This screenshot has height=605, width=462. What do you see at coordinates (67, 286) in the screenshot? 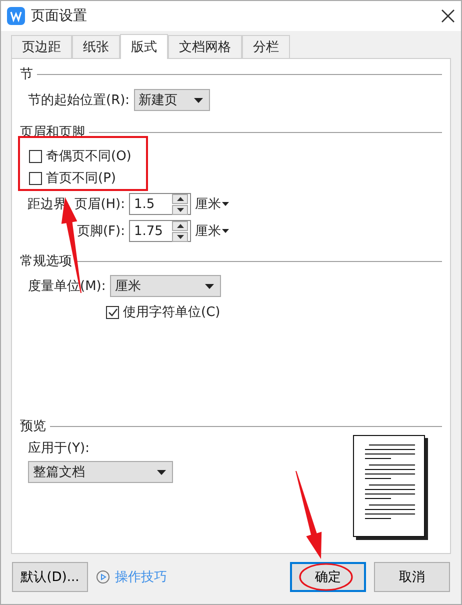
I see `field-label: 度量单位(M):` at bounding box center [67, 286].